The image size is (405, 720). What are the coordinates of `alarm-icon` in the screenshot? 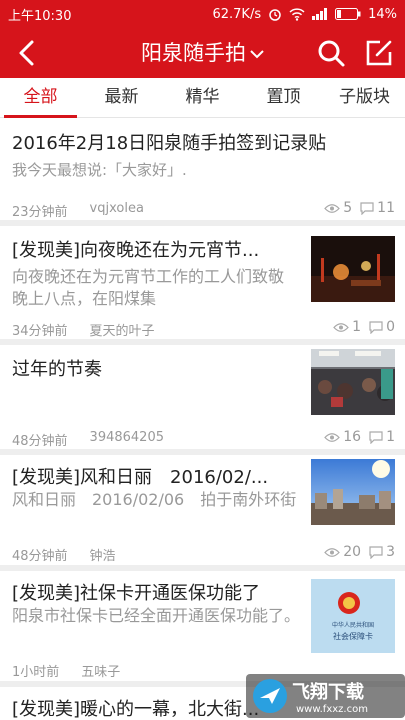 It's located at (275, 15).